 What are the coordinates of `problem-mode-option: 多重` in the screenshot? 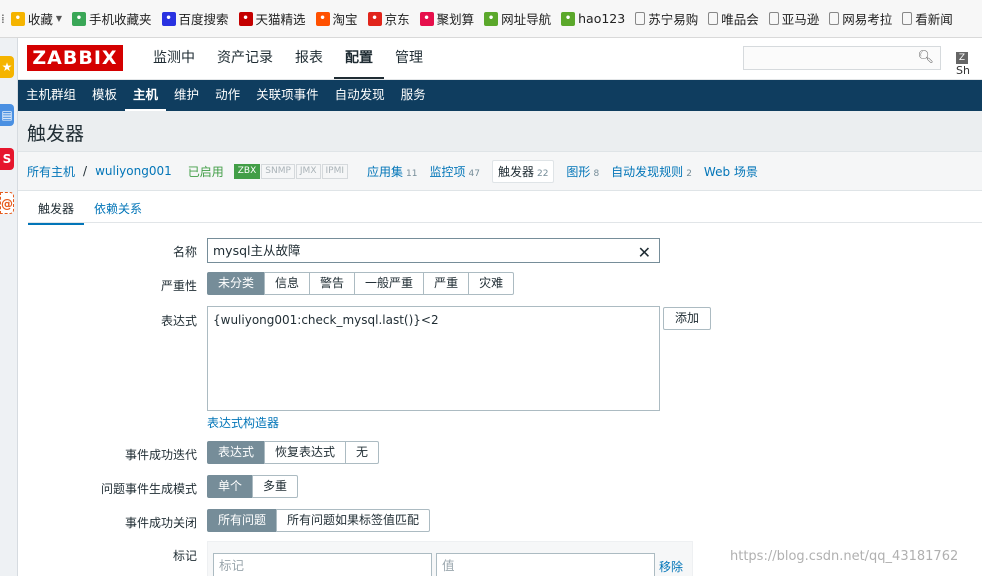 It's located at (275, 486).